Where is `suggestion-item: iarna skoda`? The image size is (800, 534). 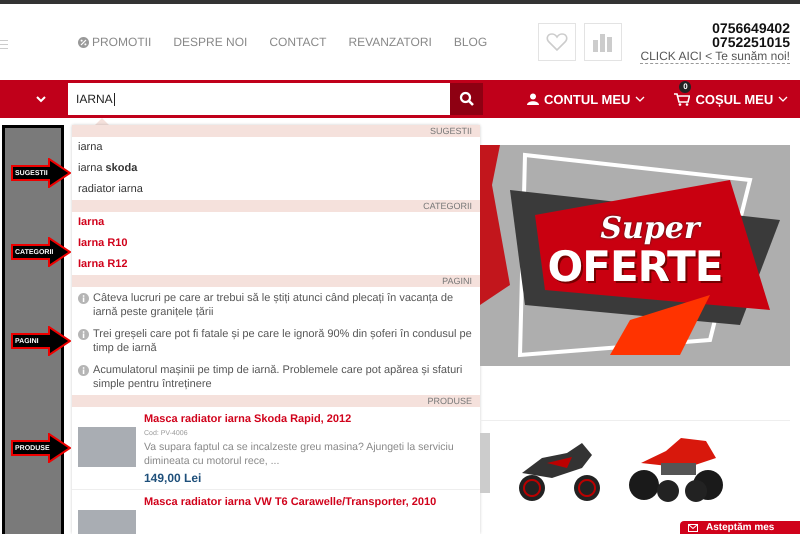 suggestion-item: iarna skoda is located at coordinates (276, 168).